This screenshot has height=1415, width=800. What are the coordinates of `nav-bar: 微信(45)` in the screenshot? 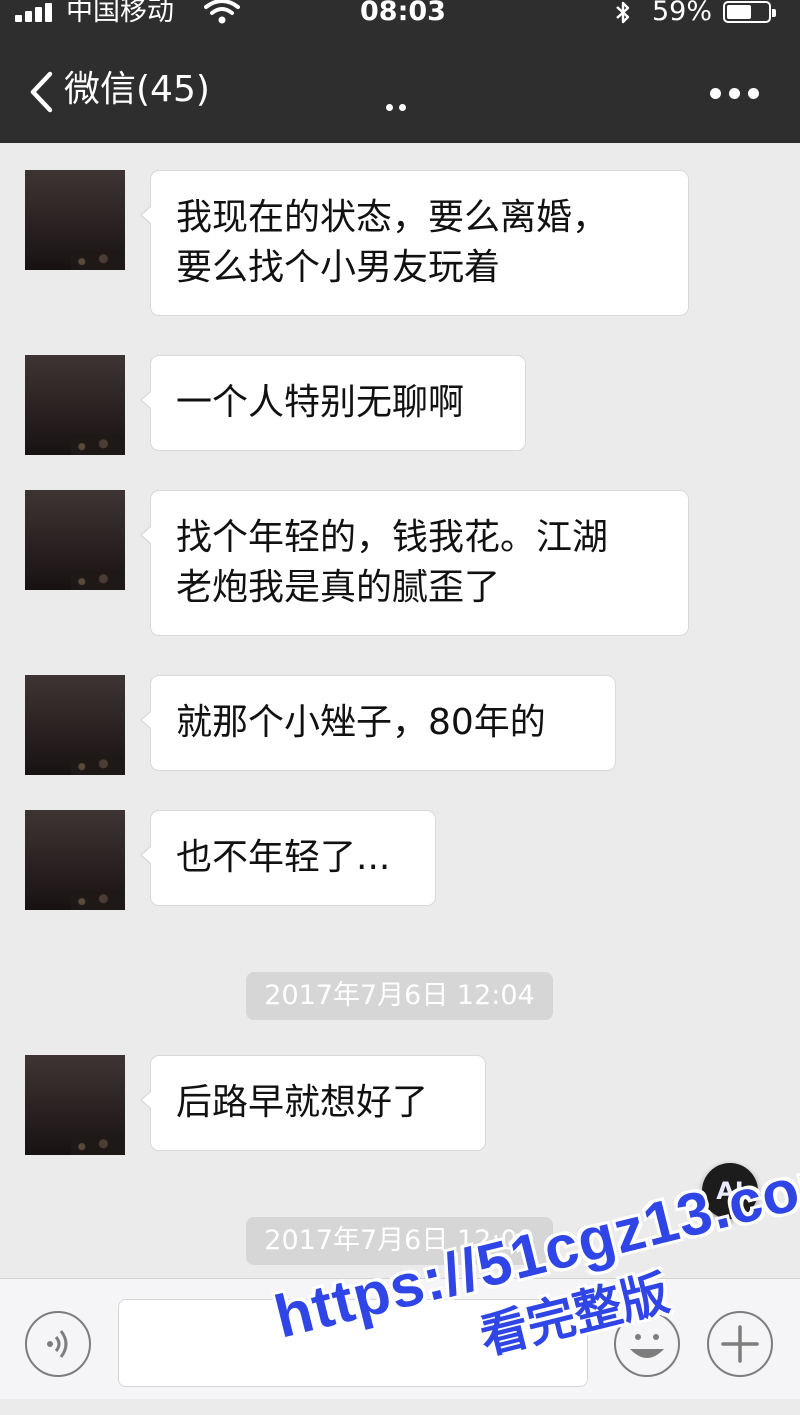 It's located at (400, 90).